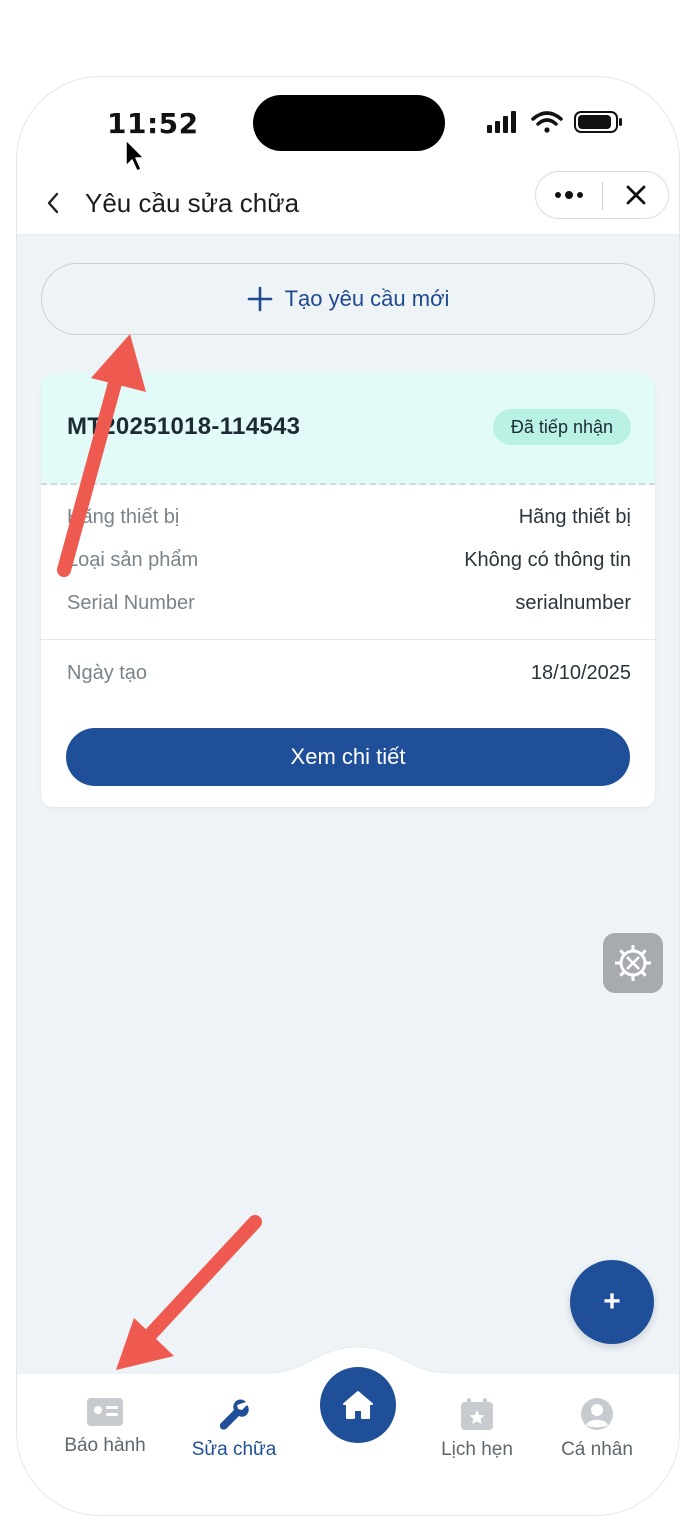 This screenshot has height=1532, width=696. I want to click on tab-profile: Cá nhân, so click(597, 1429).